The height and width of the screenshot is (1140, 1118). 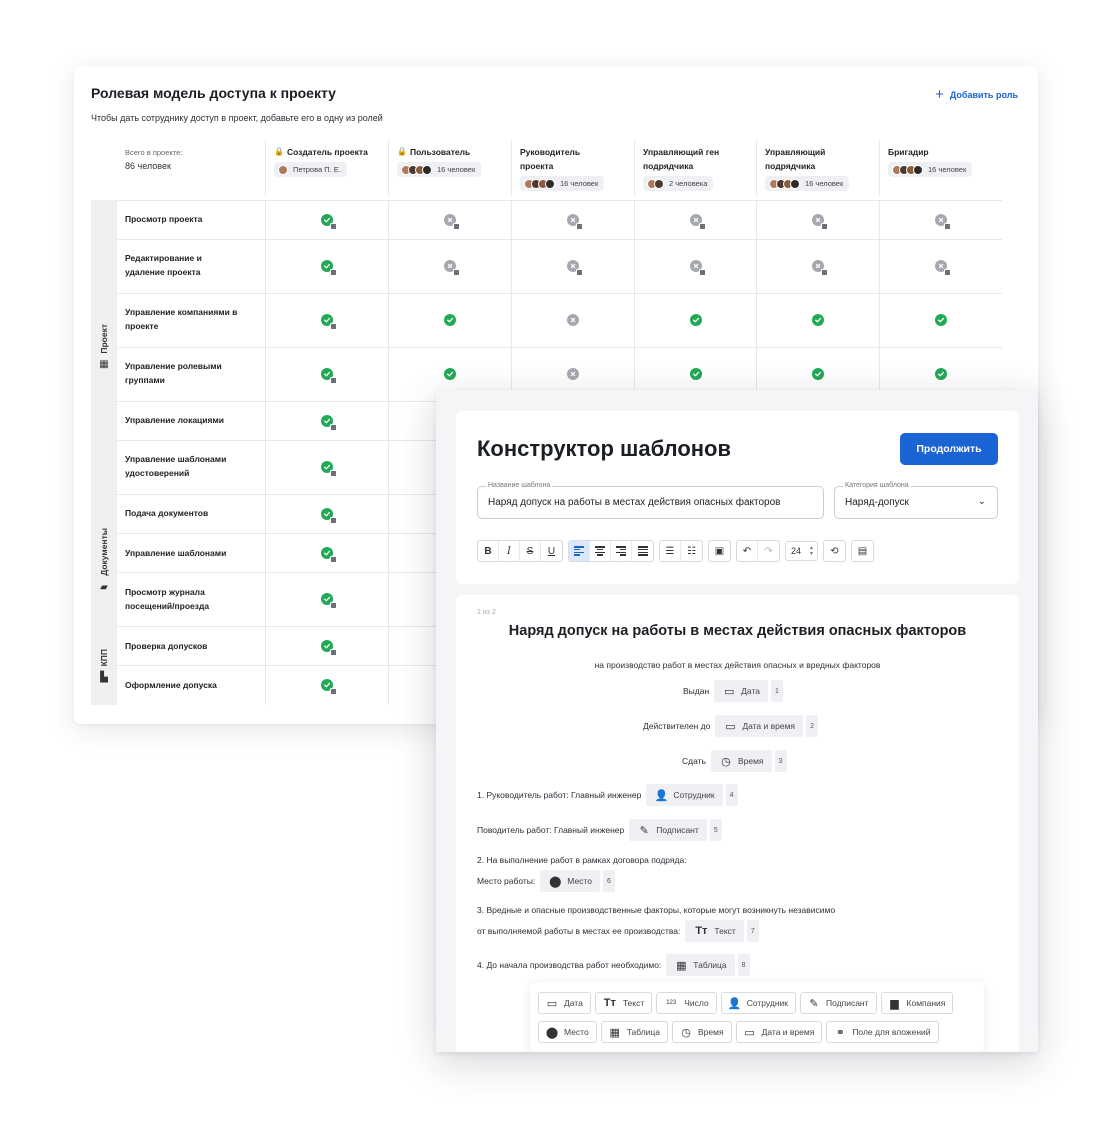 I want to click on palette-item-text: Tт Текст, so click(x=623, y=1003).